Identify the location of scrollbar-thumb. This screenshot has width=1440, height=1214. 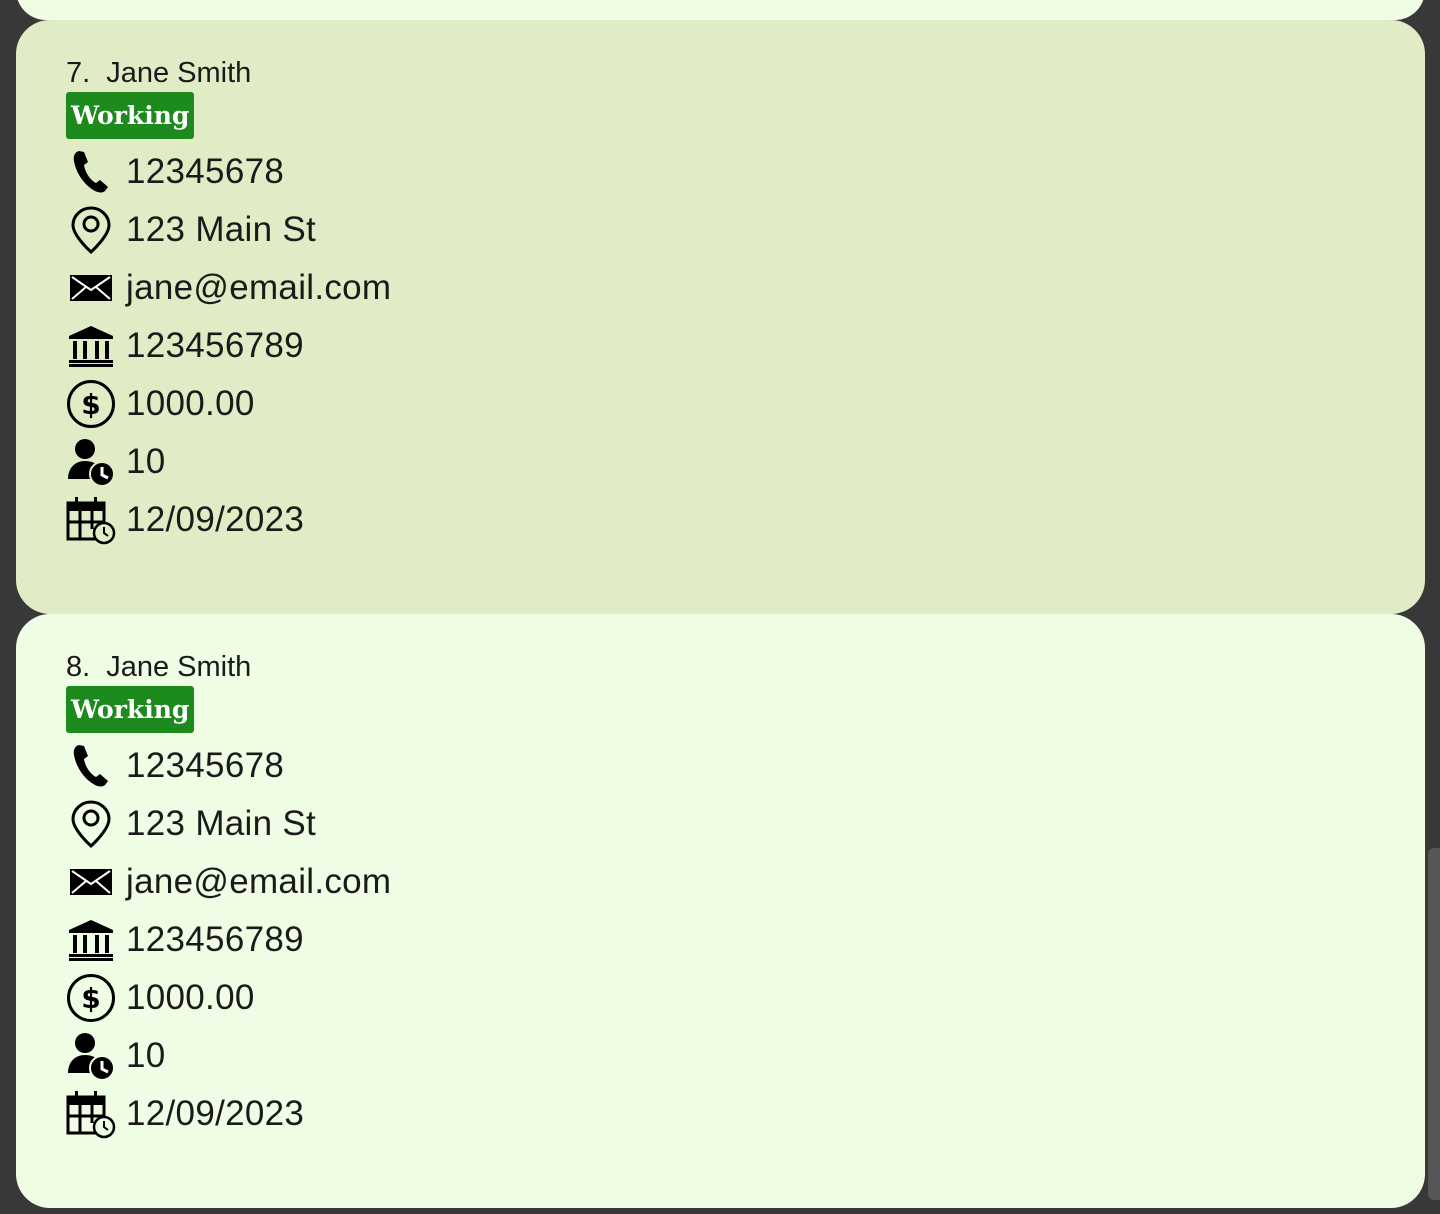
(1434, 1024).